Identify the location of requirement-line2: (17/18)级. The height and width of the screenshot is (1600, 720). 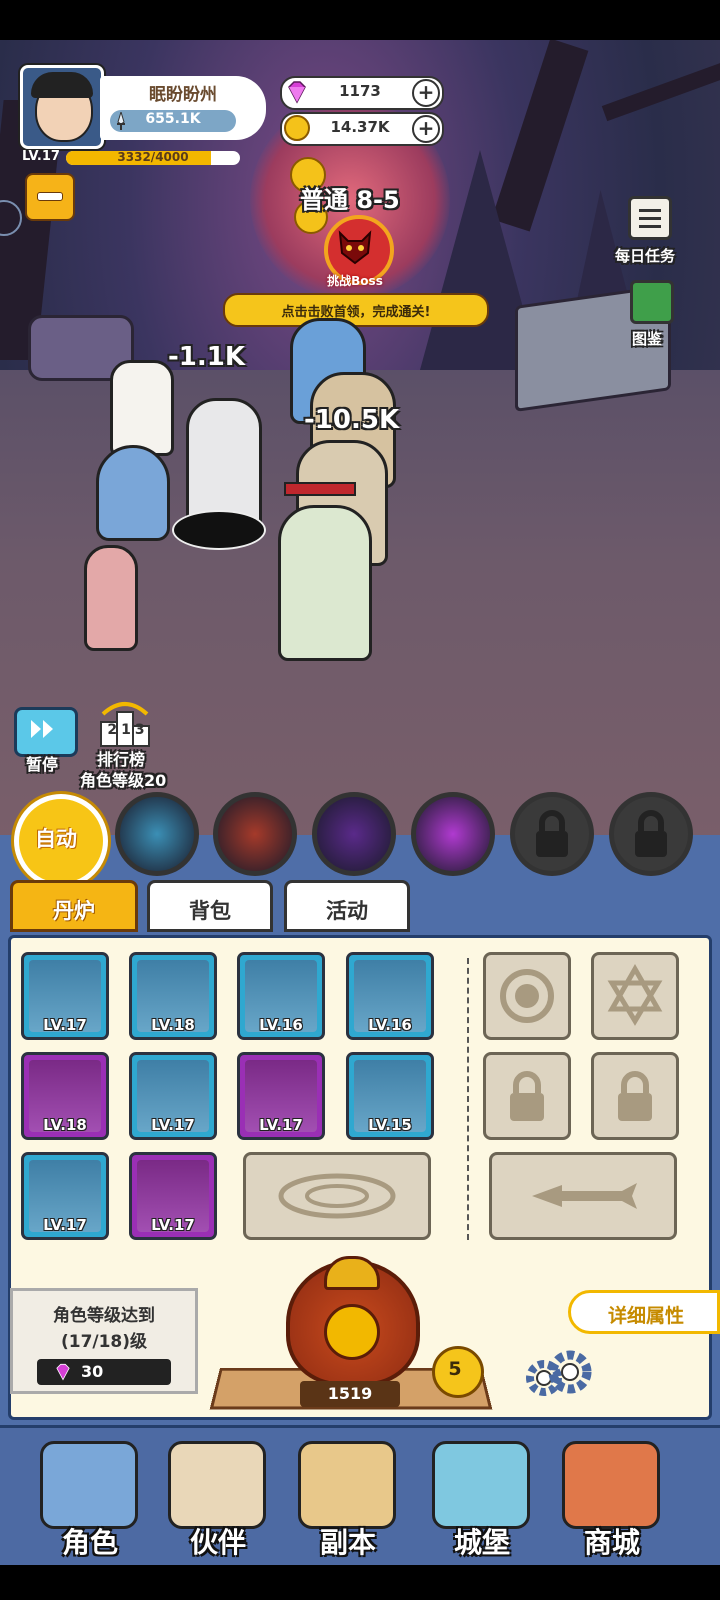
(104, 1342).